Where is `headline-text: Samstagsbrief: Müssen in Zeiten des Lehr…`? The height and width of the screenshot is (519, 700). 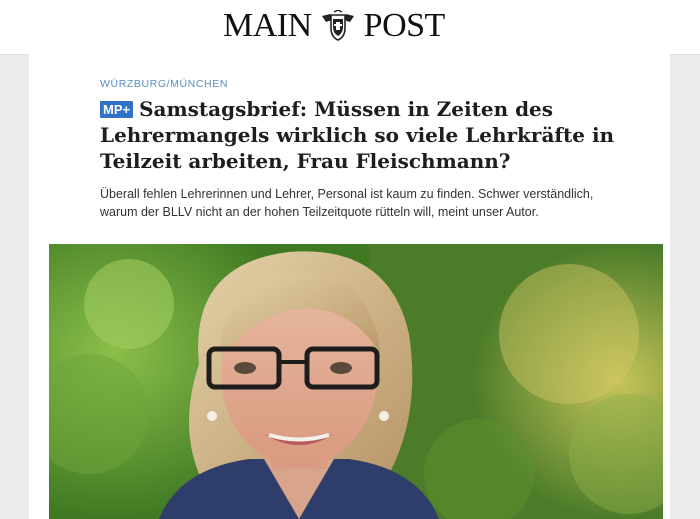
headline-text: Samstagsbrief: Müssen in Zeiten des Lehr… is located at coordinates (357, 135).